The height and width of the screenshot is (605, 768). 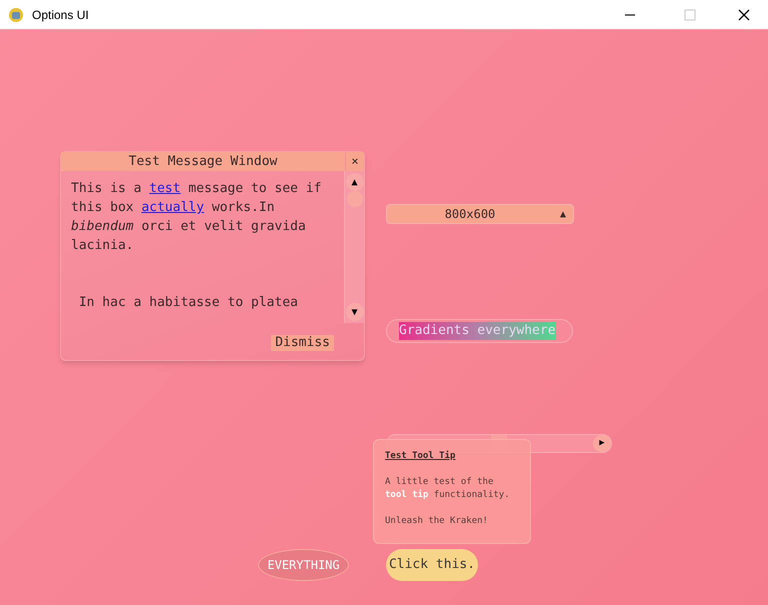 What do you see at coordinates (196, 217) in the screenshot?
I see `message-text: This is a test message to see if this box actually works.In bibendum orci et velit gravida lacinia.` at bounding box center [196, 217].